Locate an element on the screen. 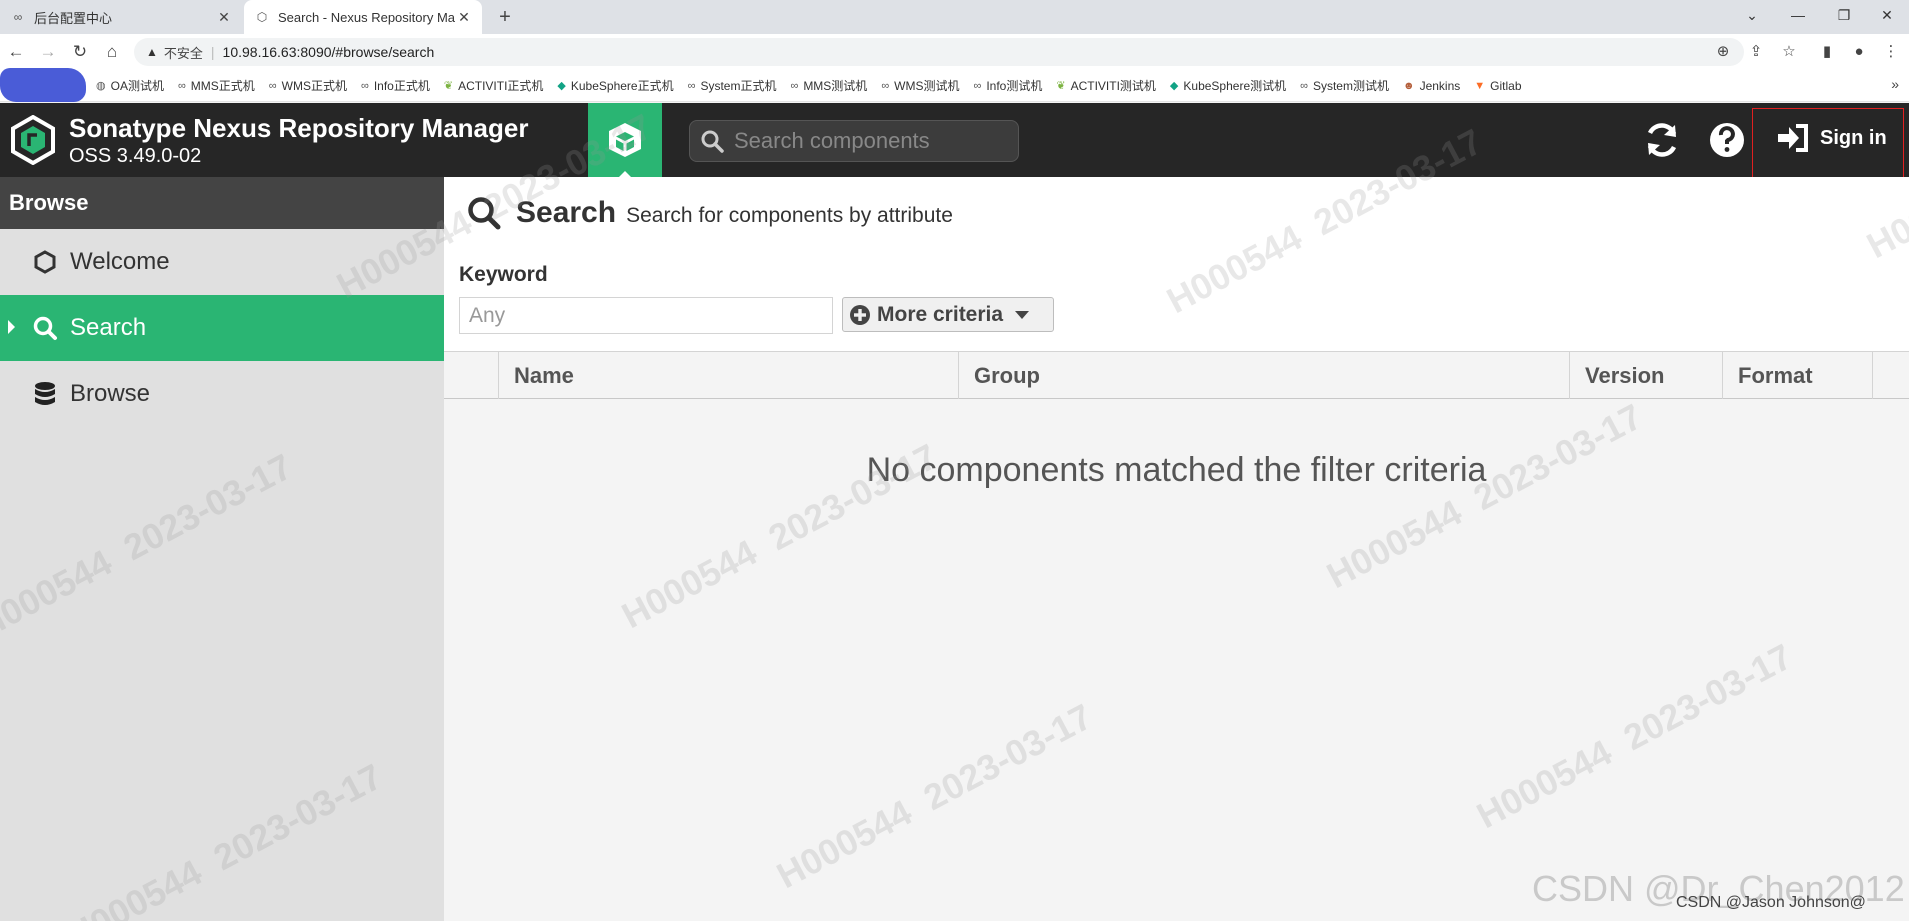 The image size is (1909, 921). profile-icon: ● is located at coordinates (1859, 52).